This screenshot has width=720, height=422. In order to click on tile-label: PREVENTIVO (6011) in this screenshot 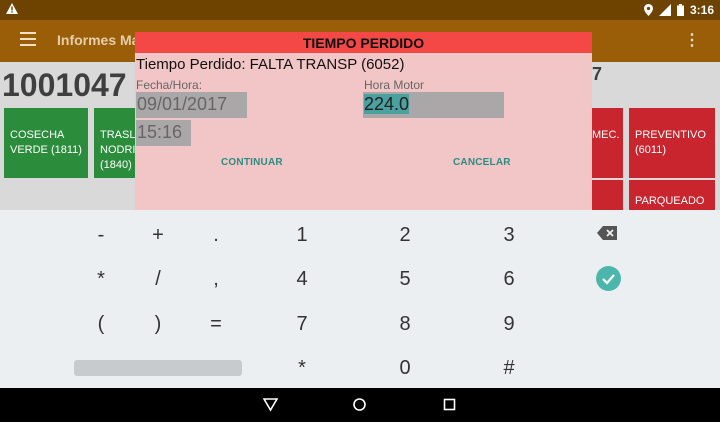, I will do `click(670, 142)`.